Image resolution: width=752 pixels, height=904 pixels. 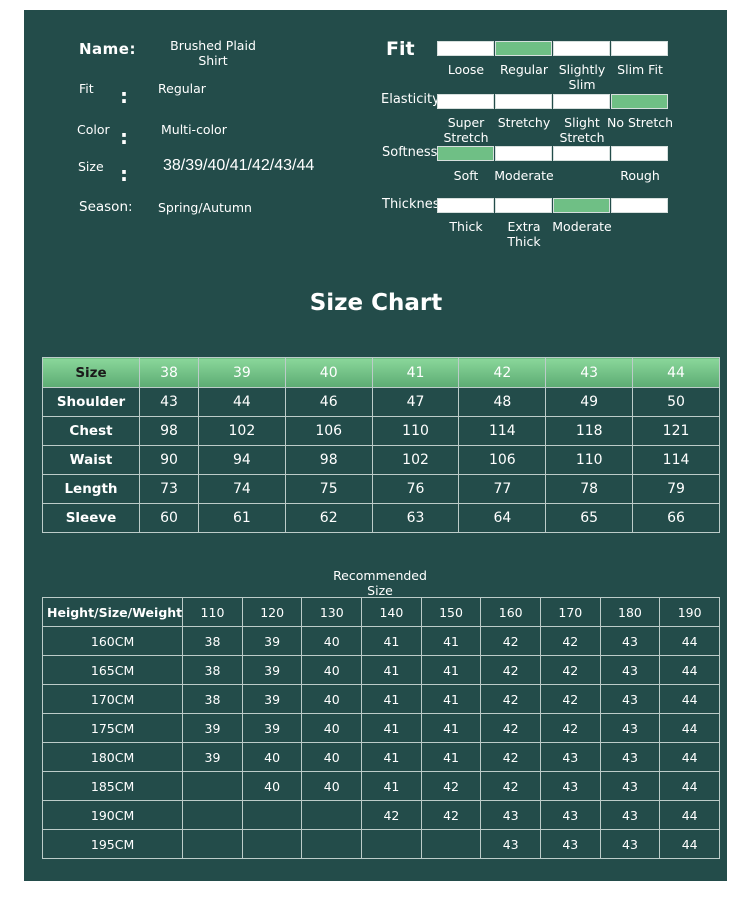 I want to click on table-row: Length 73 74 75 76 77 78 79, so click(x=381, y=489).